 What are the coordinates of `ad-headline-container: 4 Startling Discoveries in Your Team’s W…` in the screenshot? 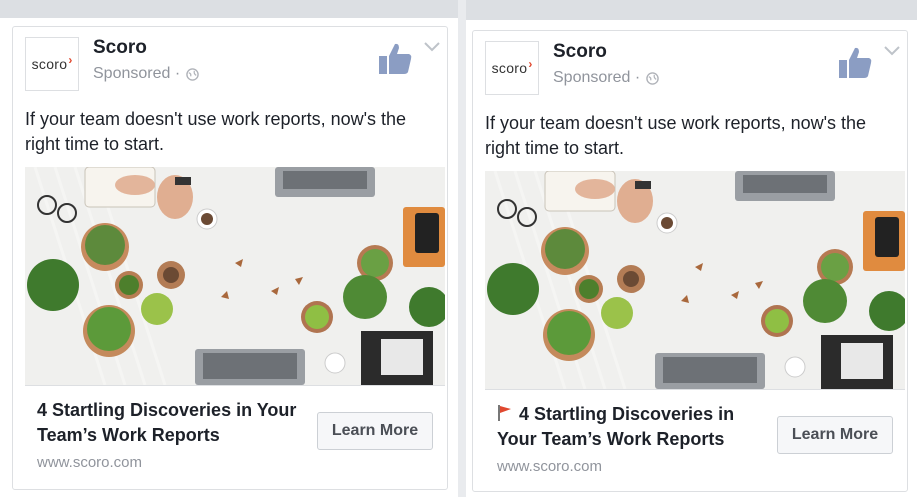 It's located at (627, 427).